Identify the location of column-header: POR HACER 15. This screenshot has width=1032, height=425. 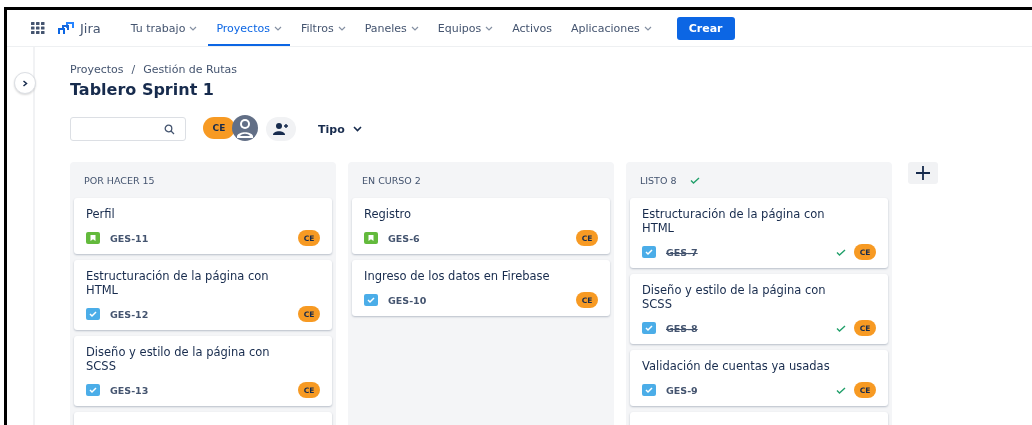
(119, 180).